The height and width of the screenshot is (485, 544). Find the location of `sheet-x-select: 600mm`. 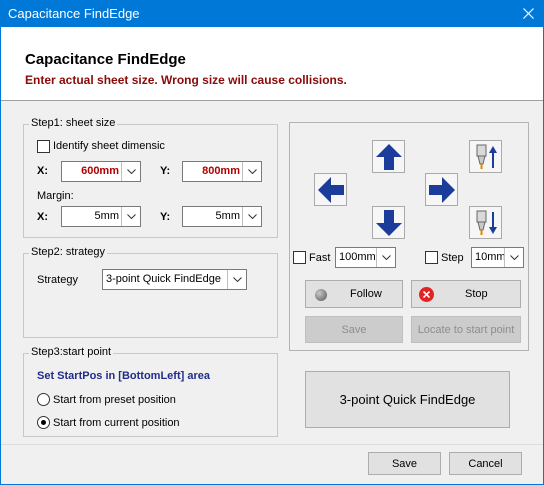

sheet-x-select: 600mm is located at coordinates (101, 171).